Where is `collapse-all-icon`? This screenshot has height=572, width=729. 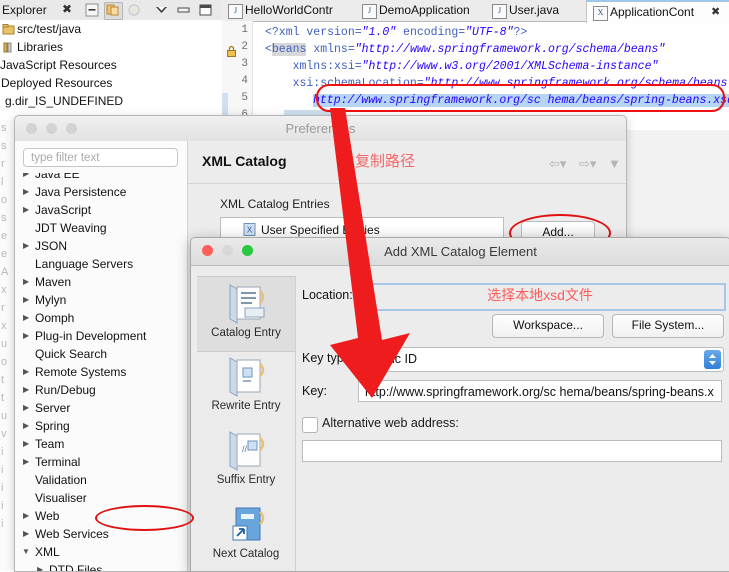 collapse-all-icon is located at coordinates (92, 10).